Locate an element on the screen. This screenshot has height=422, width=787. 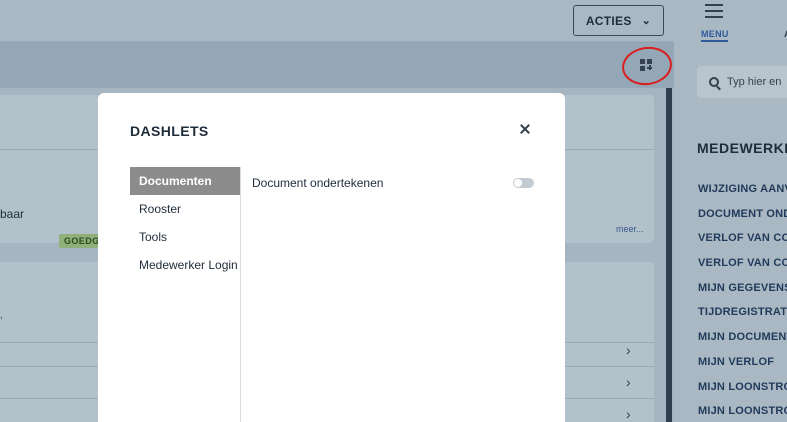
card-text: baar is located at coordinates (12, 214).